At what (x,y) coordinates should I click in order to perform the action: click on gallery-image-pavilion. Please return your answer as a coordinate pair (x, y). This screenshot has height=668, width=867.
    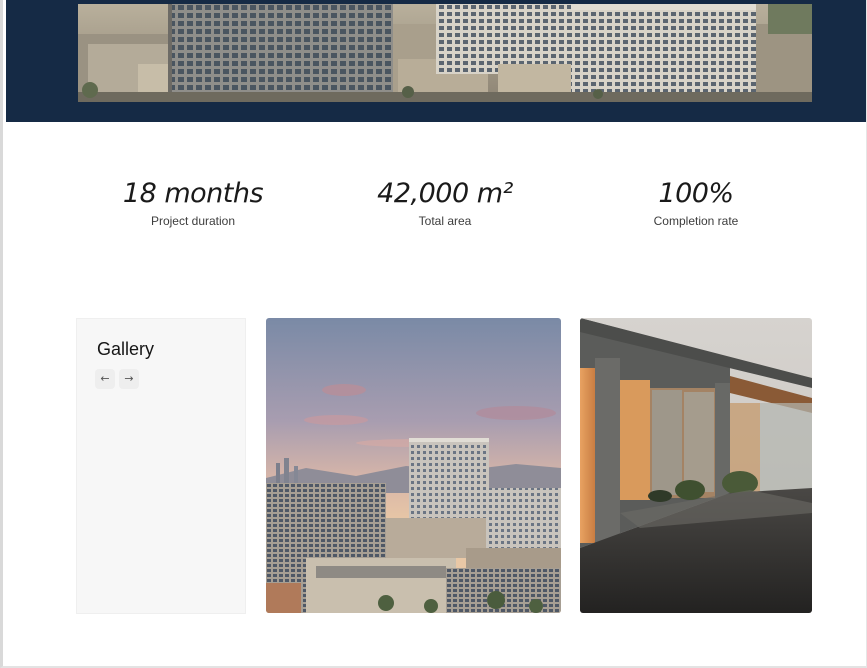
    Looking at the image, I should click on (696, 465).